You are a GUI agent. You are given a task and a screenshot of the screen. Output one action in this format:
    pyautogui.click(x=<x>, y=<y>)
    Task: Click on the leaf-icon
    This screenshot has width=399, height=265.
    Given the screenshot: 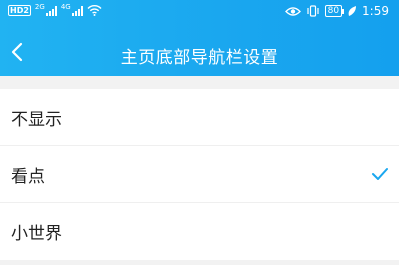 What is the action you would take?
    pyautogui.click(x=352, y=11)
    